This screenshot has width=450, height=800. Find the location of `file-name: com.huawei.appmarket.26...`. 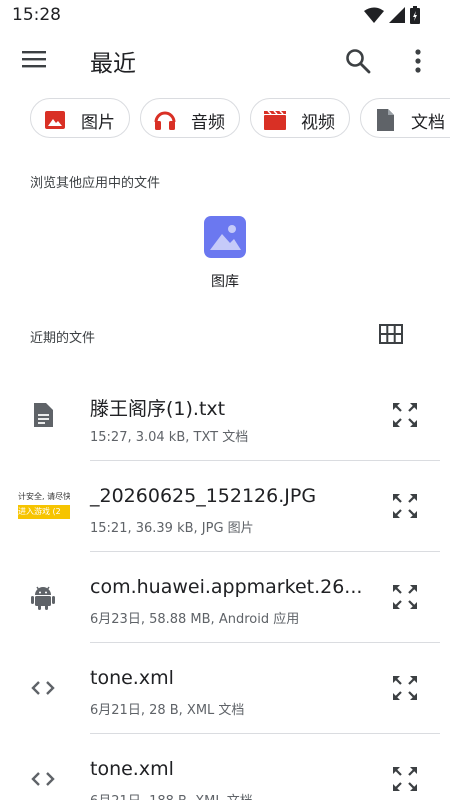

file-name: com.huawei.appmarket.26... is located at coordinates (226, 587).